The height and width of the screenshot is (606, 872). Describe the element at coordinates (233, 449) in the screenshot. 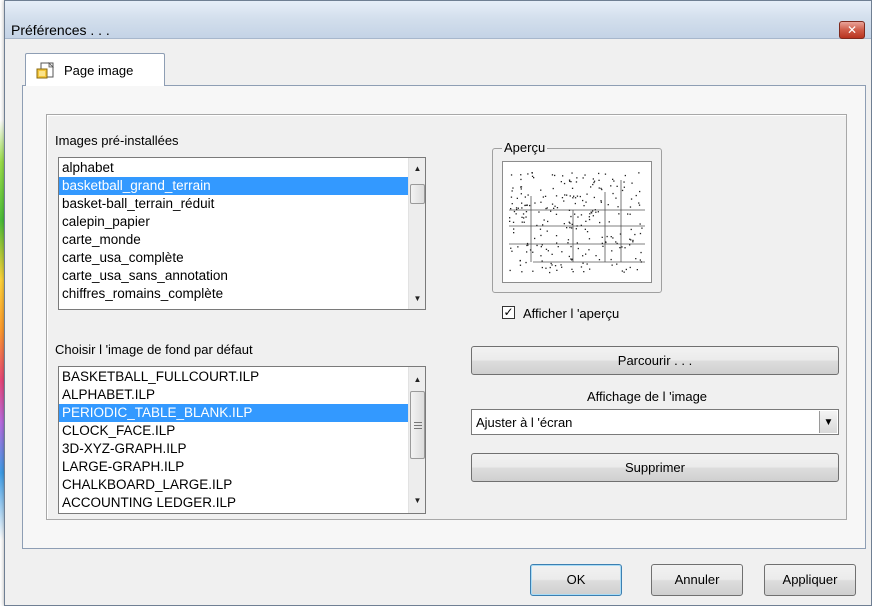

I see `default-bg-list-item: 3D-XYZ-GRAPH.ILP` at that location.